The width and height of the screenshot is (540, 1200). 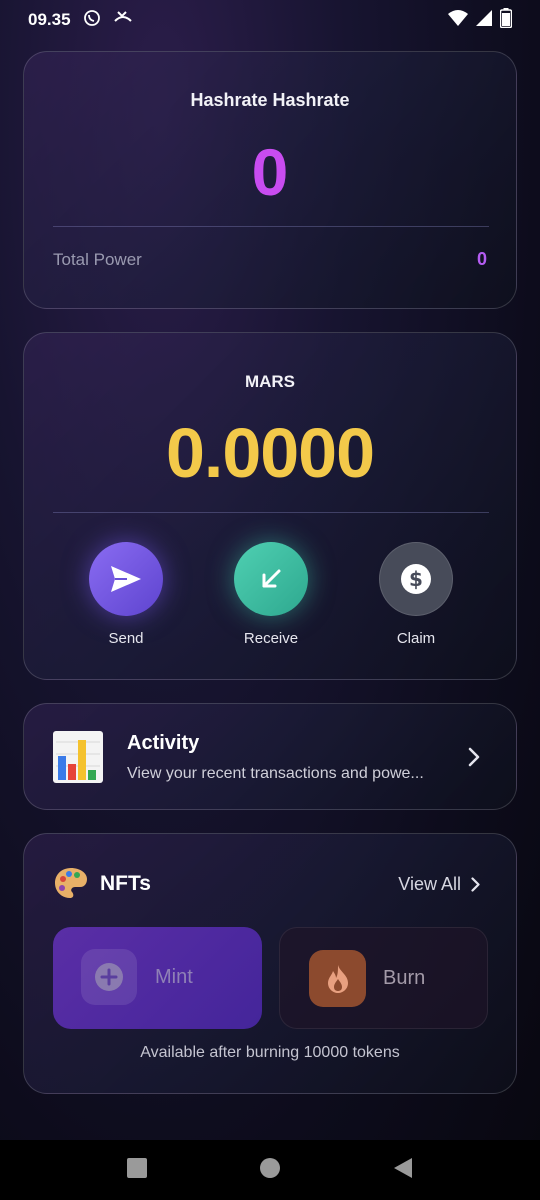 What do you see at coordinates (123, 20) in the screenshot?
I see `missed-call-icon` at bounding box center [123, 20].